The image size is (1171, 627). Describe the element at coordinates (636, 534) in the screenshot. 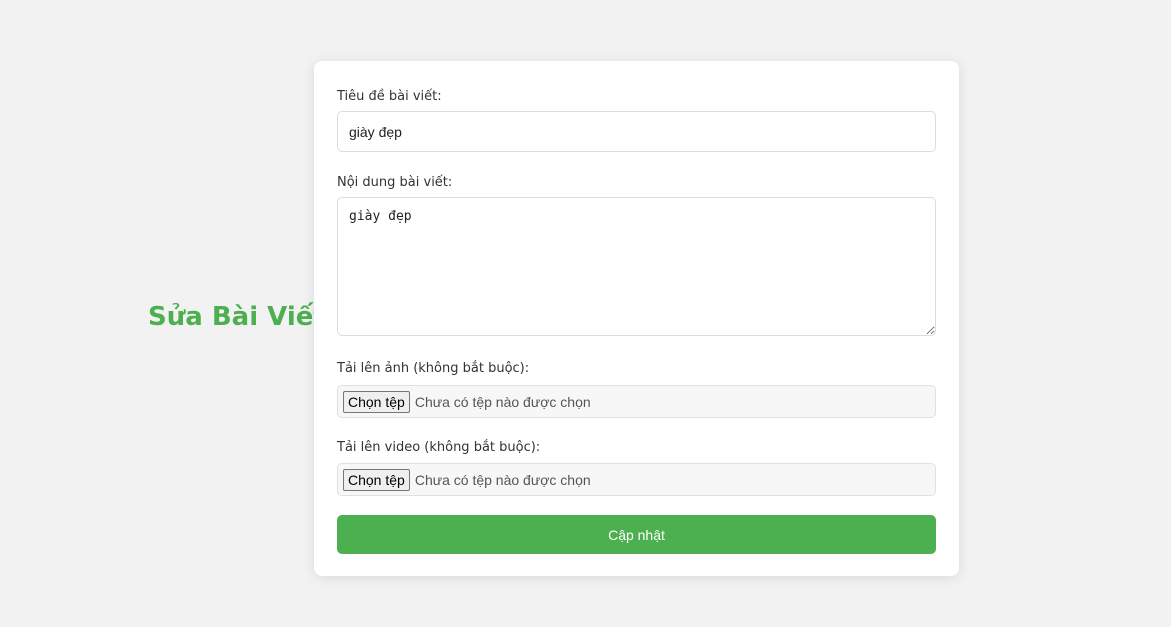

I see `update-button: Cập nhật` at that location.